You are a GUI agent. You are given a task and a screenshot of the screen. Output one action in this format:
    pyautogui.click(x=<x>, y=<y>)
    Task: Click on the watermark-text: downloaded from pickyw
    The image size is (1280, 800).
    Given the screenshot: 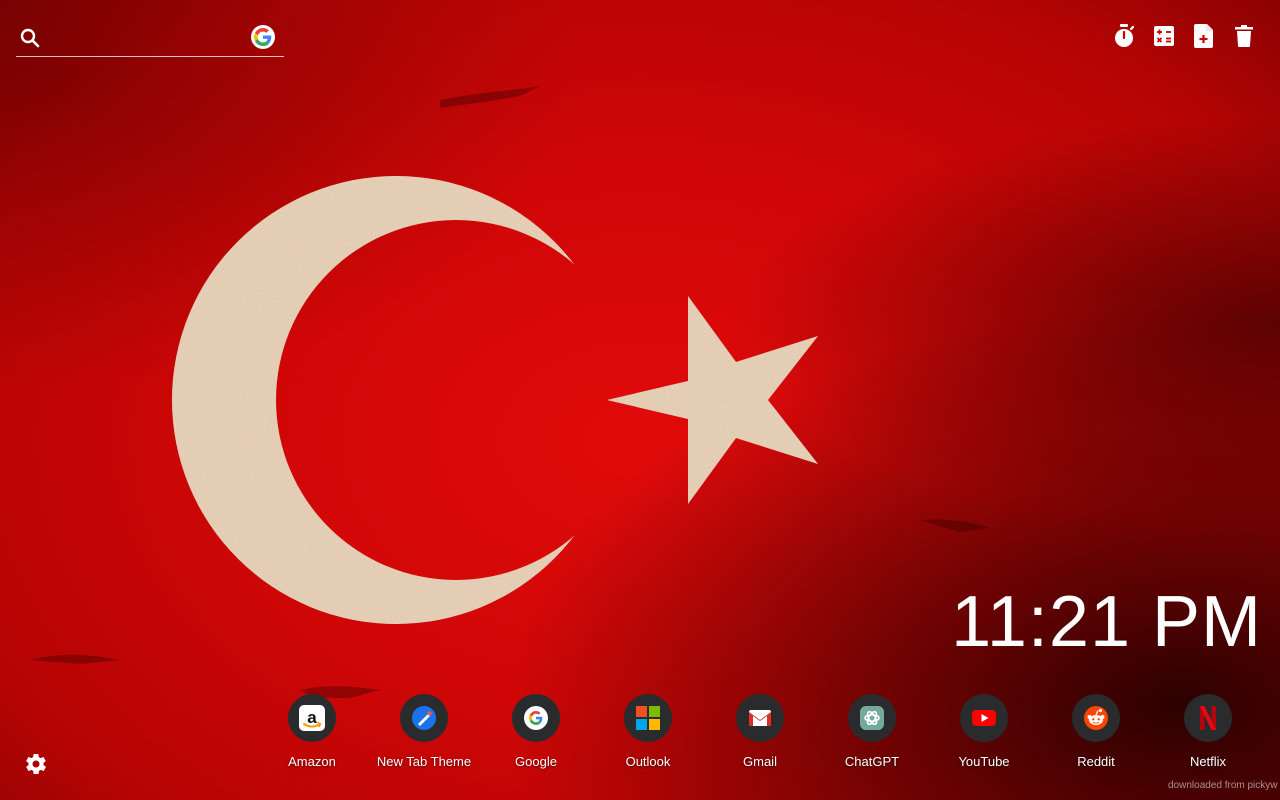 What is the action you would take?
    pyautogui.click(x=1223, y=785)
    